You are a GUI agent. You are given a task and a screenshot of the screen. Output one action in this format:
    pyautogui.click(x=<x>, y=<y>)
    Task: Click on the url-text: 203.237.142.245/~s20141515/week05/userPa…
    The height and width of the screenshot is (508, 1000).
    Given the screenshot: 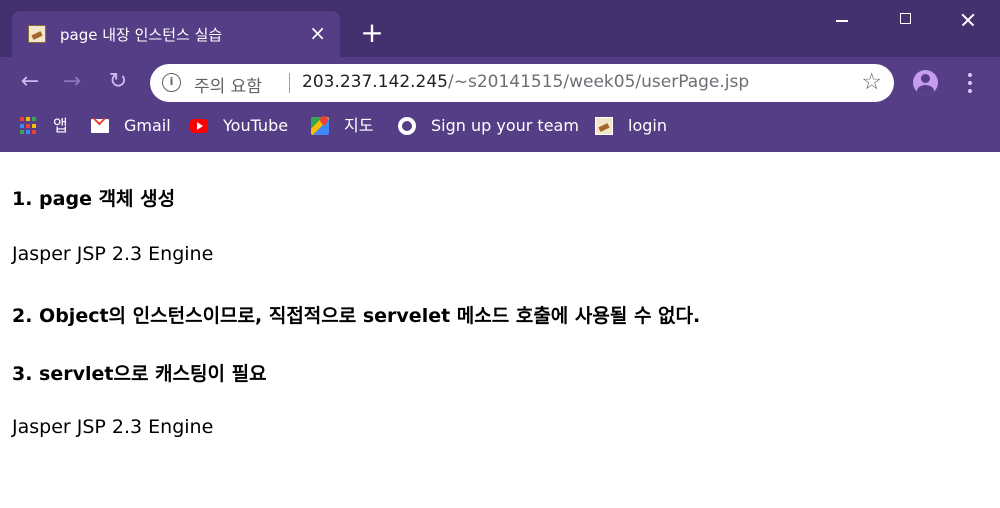 What is the action you would take?
    pyautogui.click(x=525, y=82)
    